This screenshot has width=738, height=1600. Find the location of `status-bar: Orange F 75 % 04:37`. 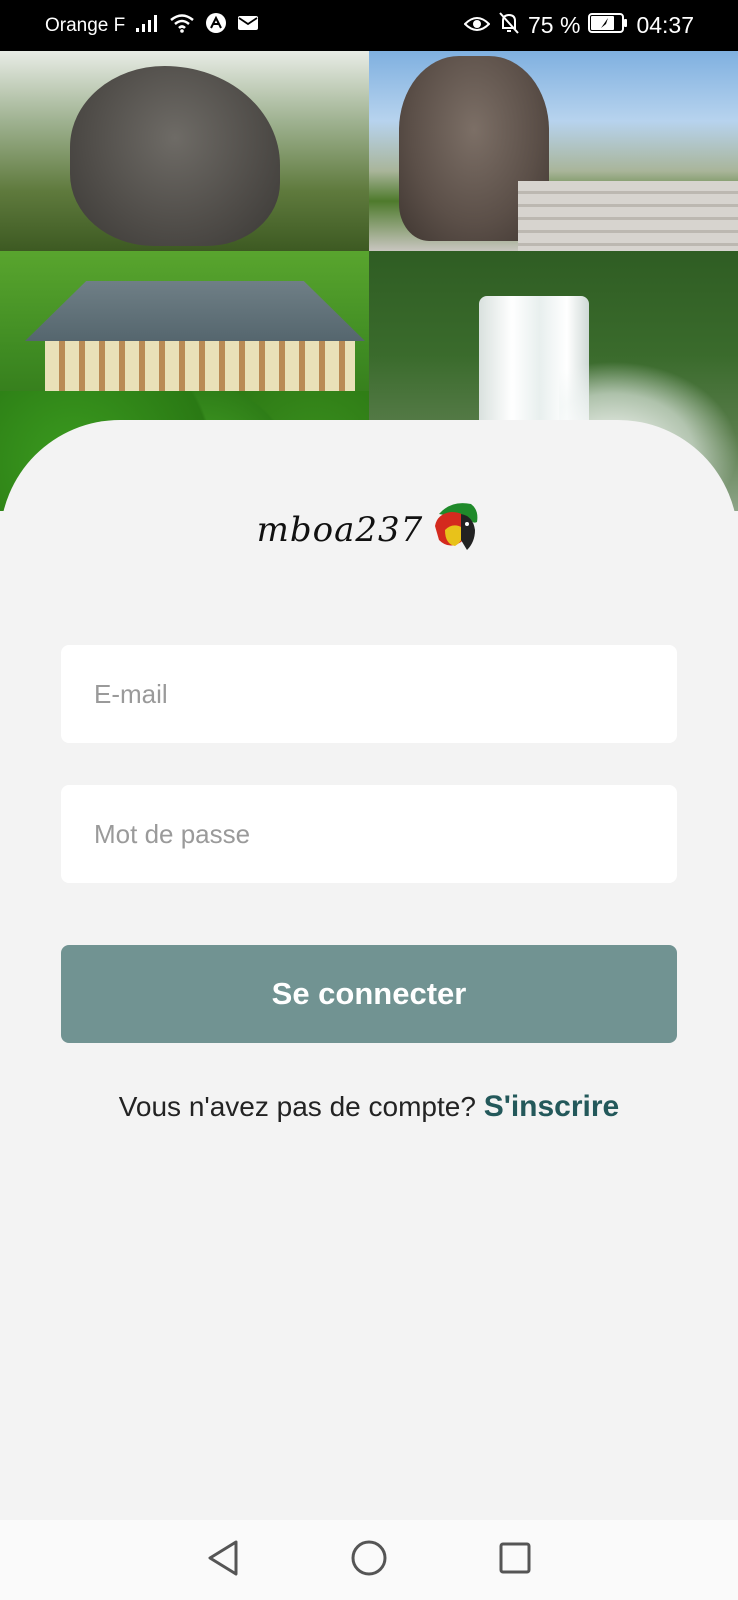

status-bar: Orange F 75 % 04:37 is located at coordinates (369, 25).